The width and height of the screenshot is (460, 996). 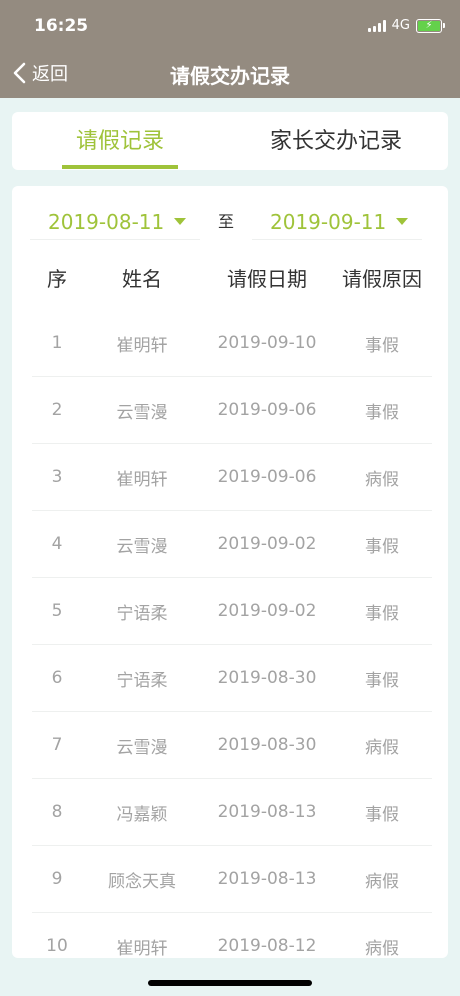 What do you see at coordinates (57, 410) in the screenshot?
I see `row-index: 2` at bounding box center [57, 410].